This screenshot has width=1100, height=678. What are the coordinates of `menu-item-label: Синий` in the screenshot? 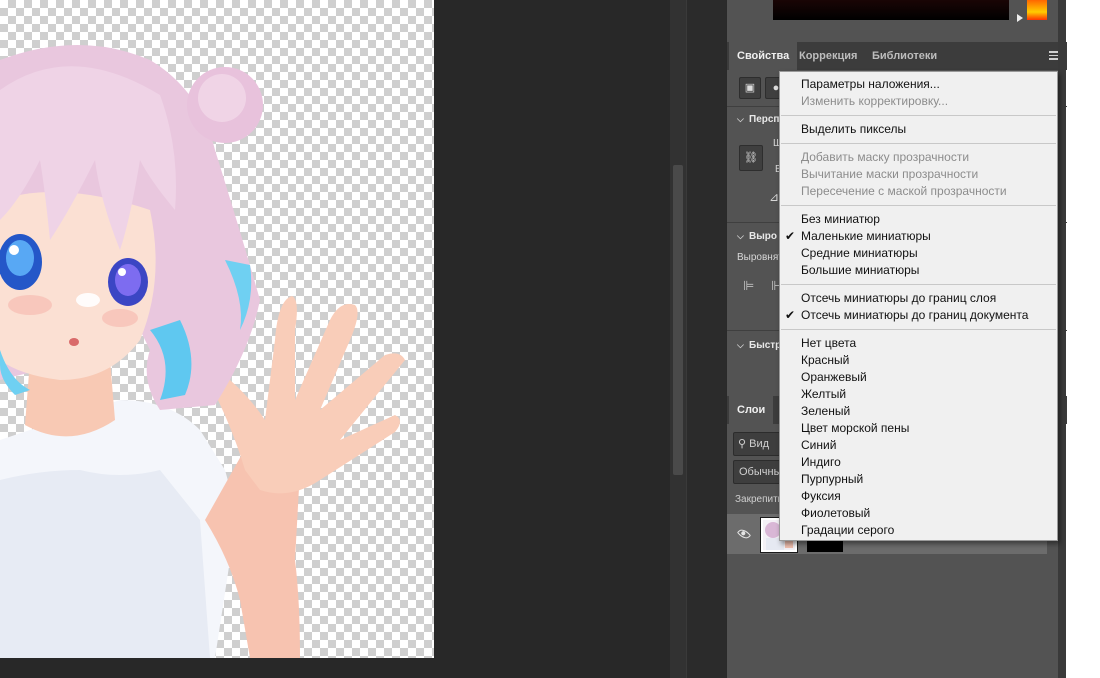 It's located at (819, 445).